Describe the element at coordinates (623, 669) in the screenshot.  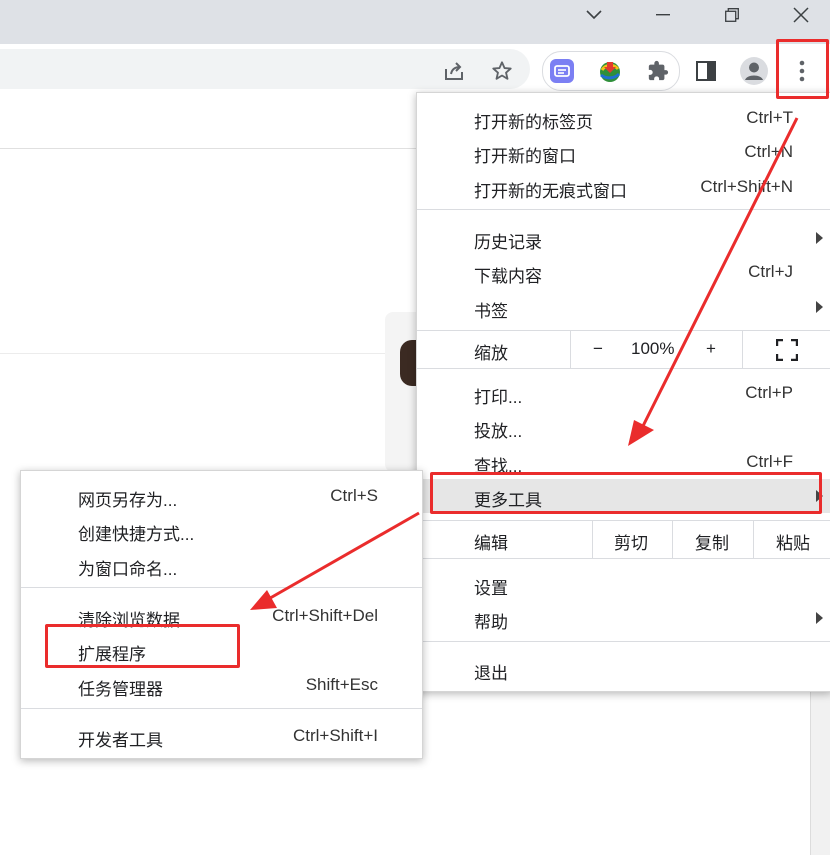
I see `menu-item-exit: 退出` at that location.